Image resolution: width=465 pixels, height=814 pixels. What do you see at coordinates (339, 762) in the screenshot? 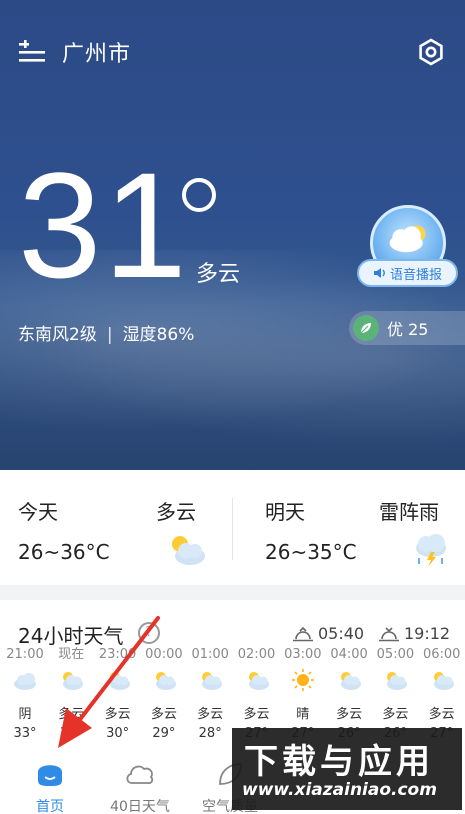
I see `watermark-title: 下载与应用` at bounding box center [339, 762].